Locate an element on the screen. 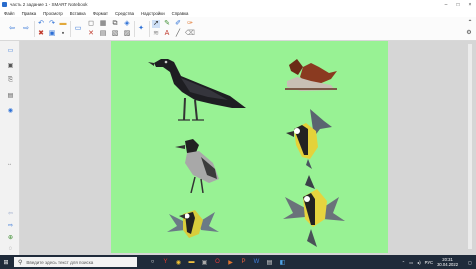  redo-icon: ↷ is located at coordinates (52, 24).